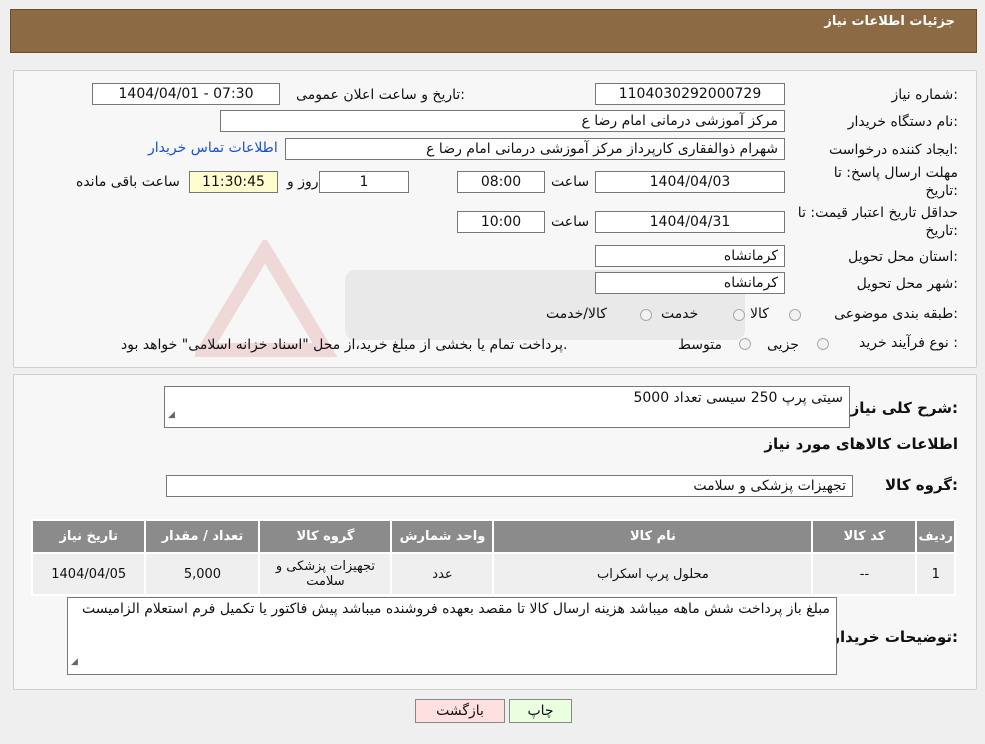  I want to click on deadline-label-date: تاریخ:, so click(941, 191).